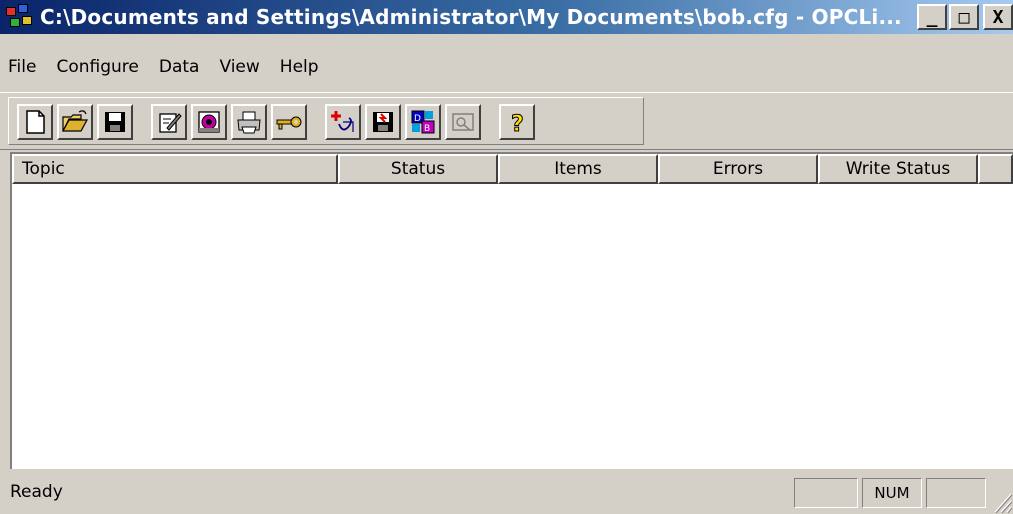 Image resolution: width=1013 pixels, height=514 pixels. I want to click on column-items: Items, so click(578, 169).